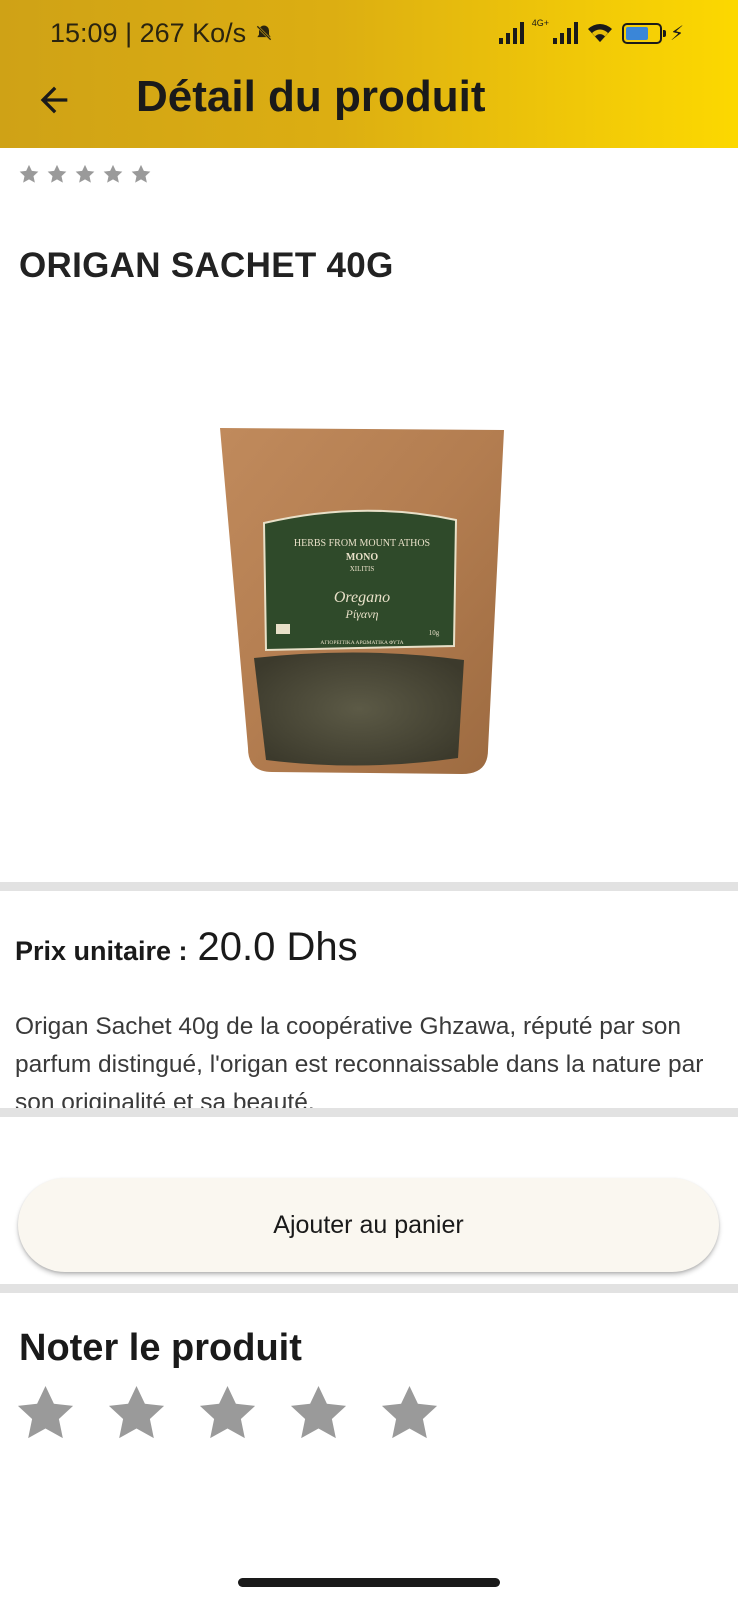  I want to click on add-to-cart-button: Ajouter au panier, so click(368, 1225).